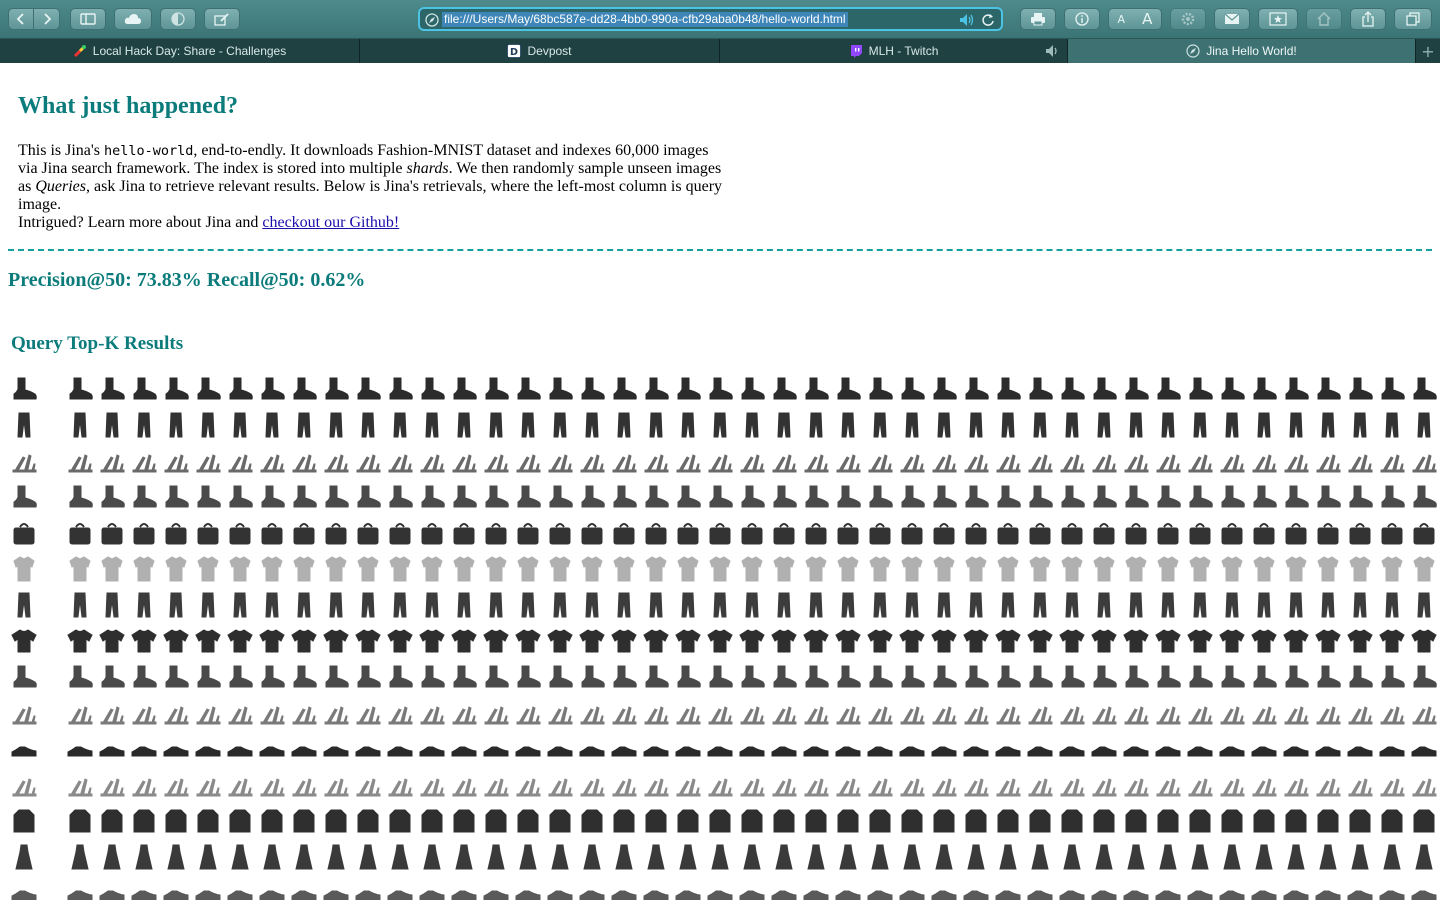 The width and height of the screenshot is (1440, 900). Describe the element at coordinates (1135, 19) in the screenshot. I see `font-size-button: A A` at that location.